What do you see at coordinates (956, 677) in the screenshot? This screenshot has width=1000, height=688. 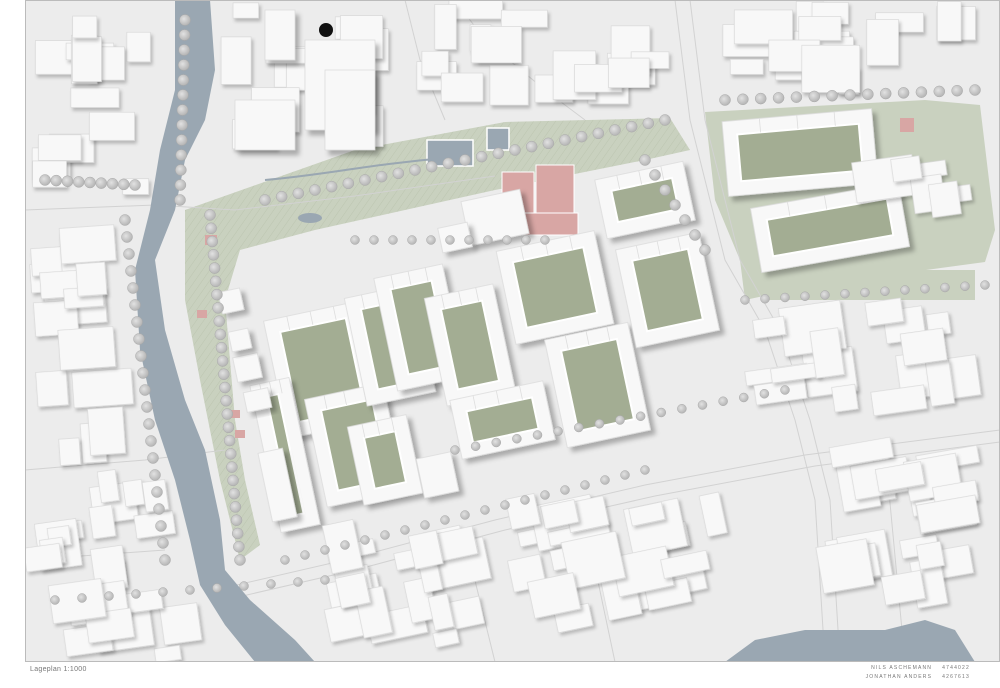 I see `author-id: 4267613` at bounding box center [956, 677].